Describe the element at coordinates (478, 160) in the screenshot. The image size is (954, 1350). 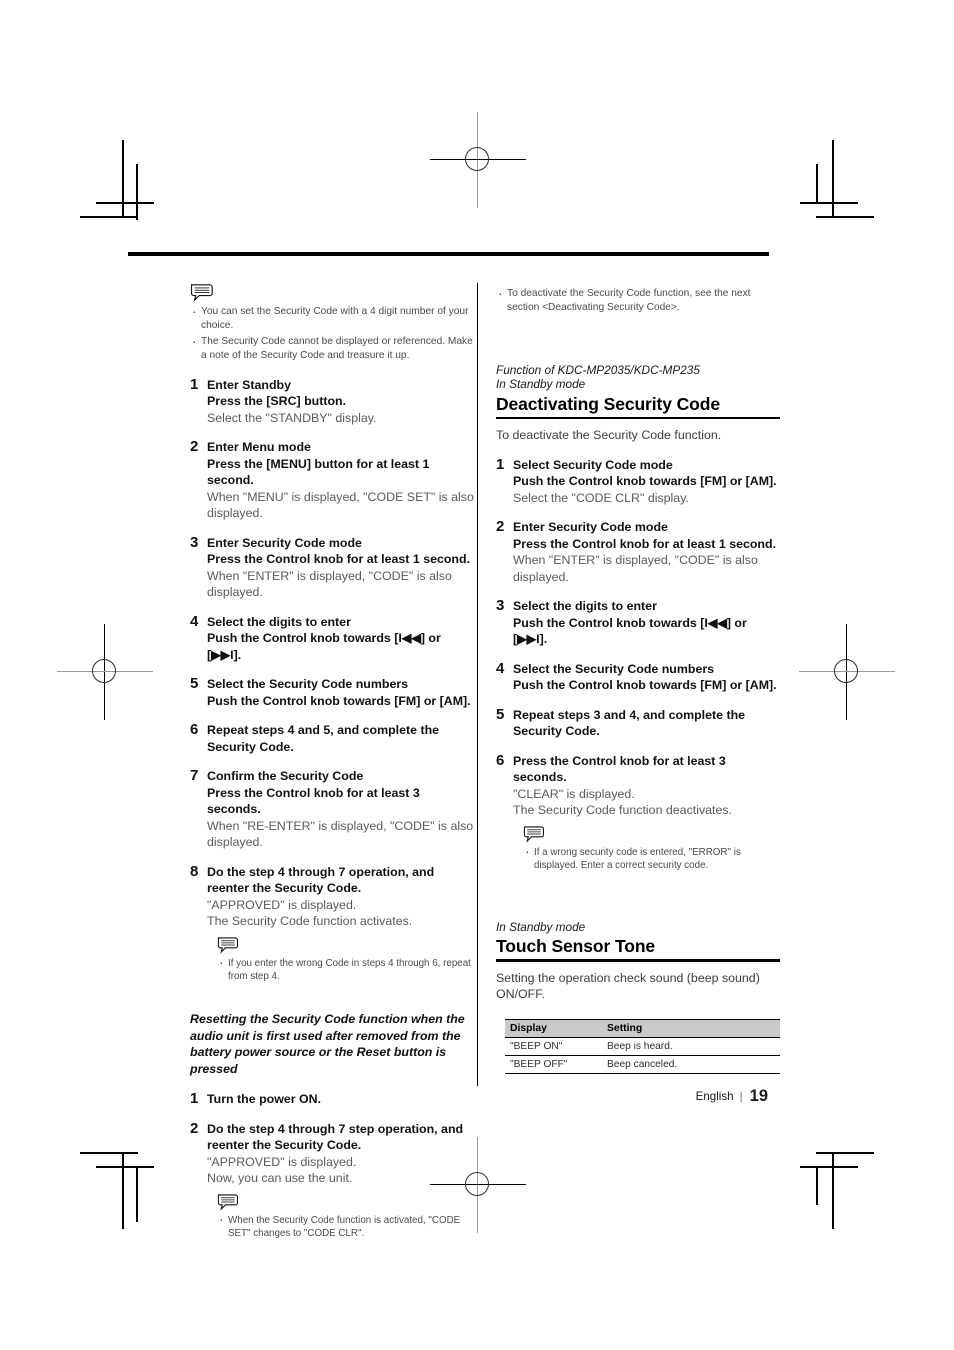
I see `registration-mark-top` at that location.